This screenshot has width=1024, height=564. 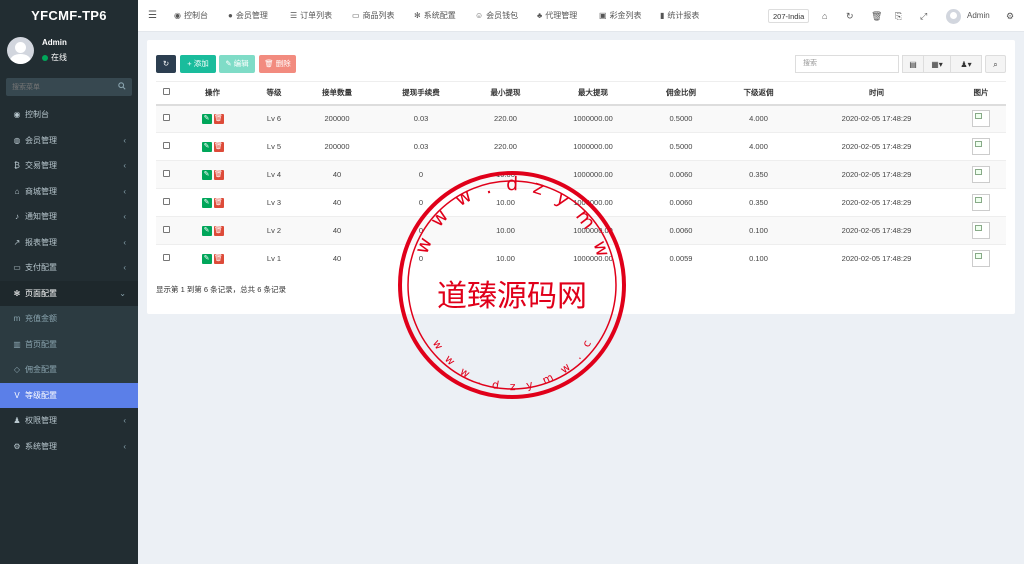 I want to click on export-dropdown-icon: ♟▾, so click(x=966, y=64).